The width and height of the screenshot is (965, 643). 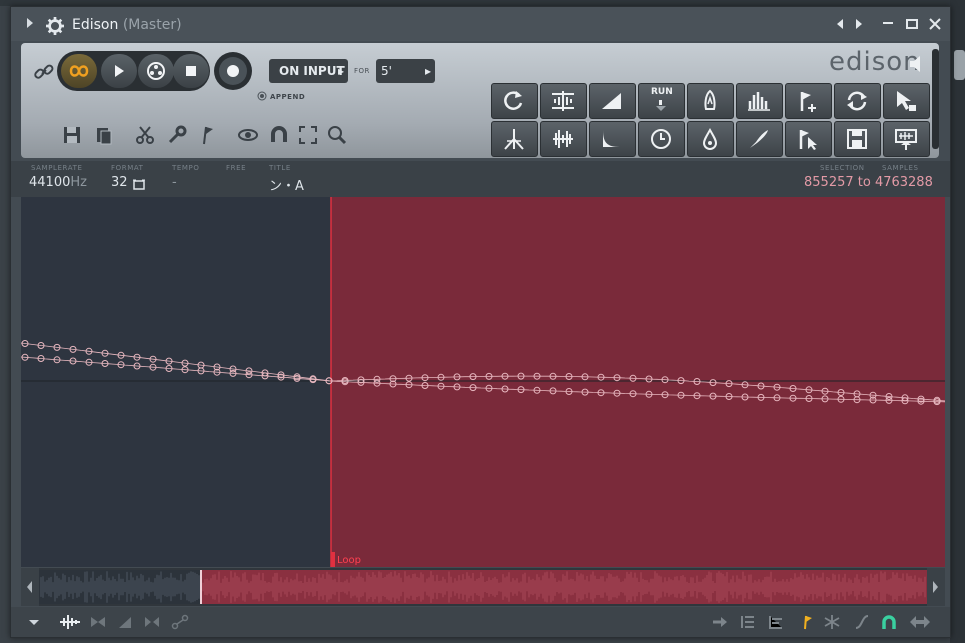 I want to click on refresh-tool, so click(x=857, y=101).